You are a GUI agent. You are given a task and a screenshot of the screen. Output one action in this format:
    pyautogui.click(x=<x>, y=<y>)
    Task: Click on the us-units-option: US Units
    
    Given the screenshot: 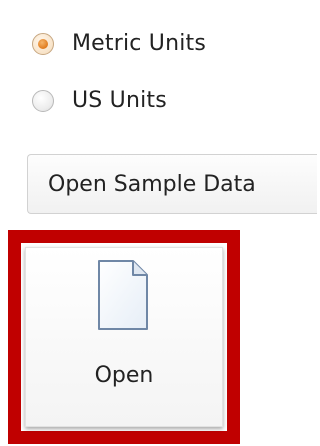 What is the action you would take?
    pyautogui.click(x=99, y=100)
    